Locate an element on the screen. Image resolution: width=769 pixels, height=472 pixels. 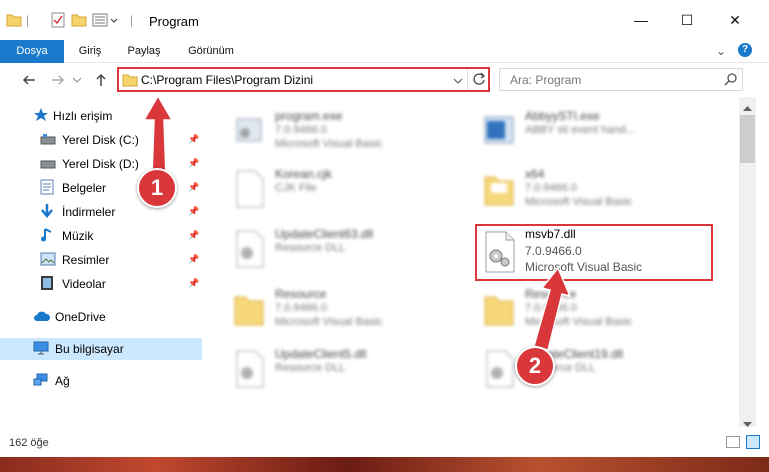
item-count: 162 öğe is located at coordinates (29, 443).